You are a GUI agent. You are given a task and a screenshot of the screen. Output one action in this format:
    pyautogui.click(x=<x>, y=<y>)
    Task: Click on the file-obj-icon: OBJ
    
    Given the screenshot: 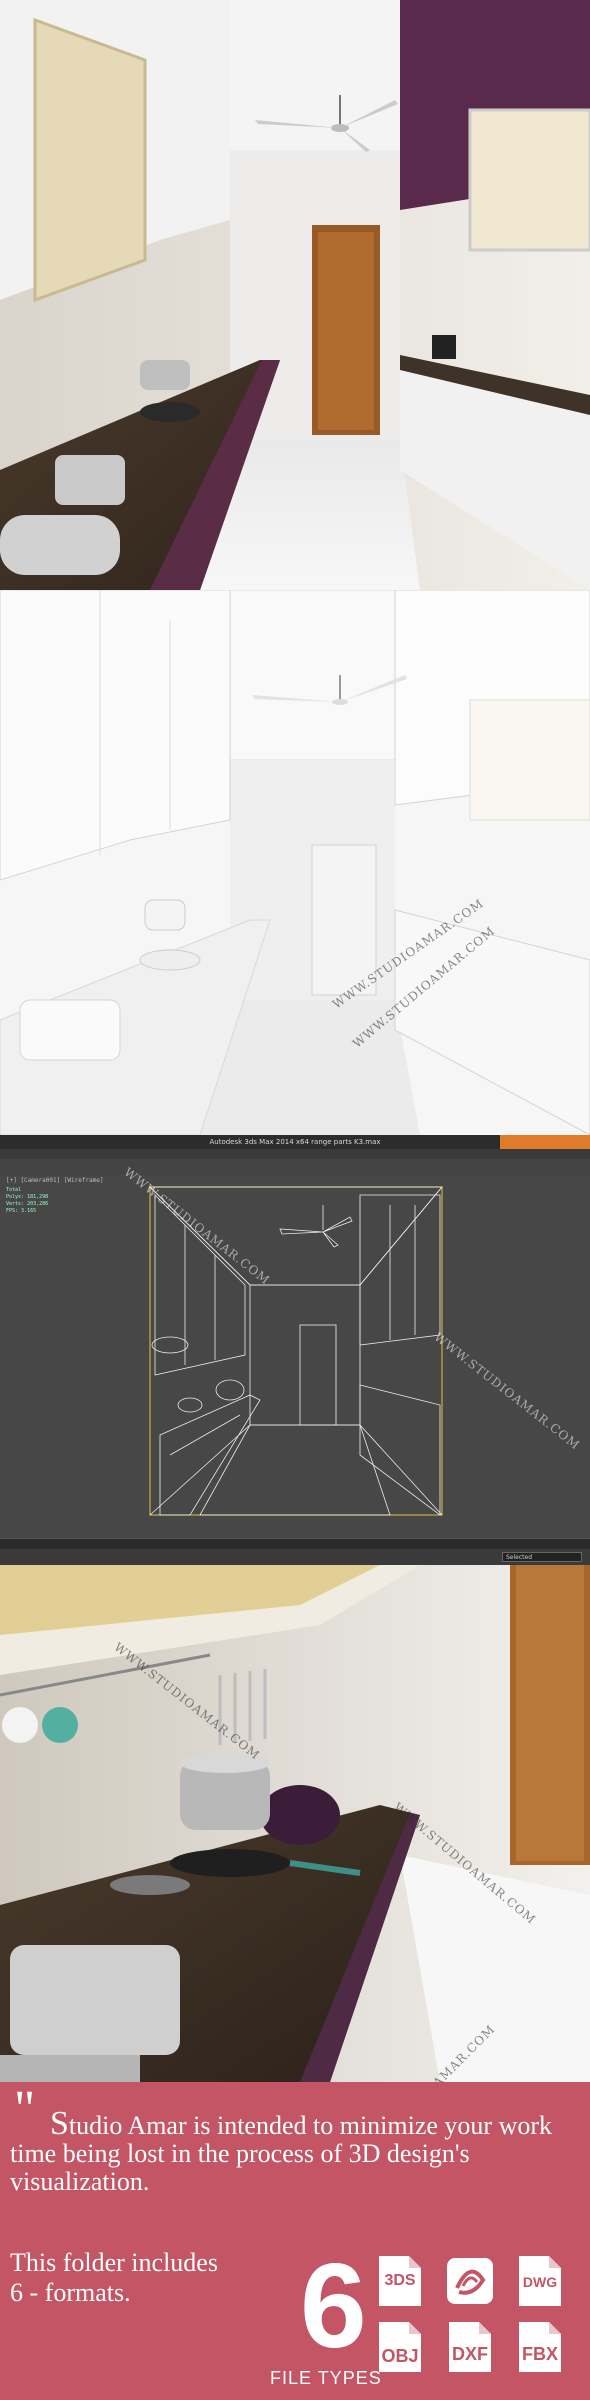 What is the action you would take?
    pyautogui.click(x=400, y=2347)
    